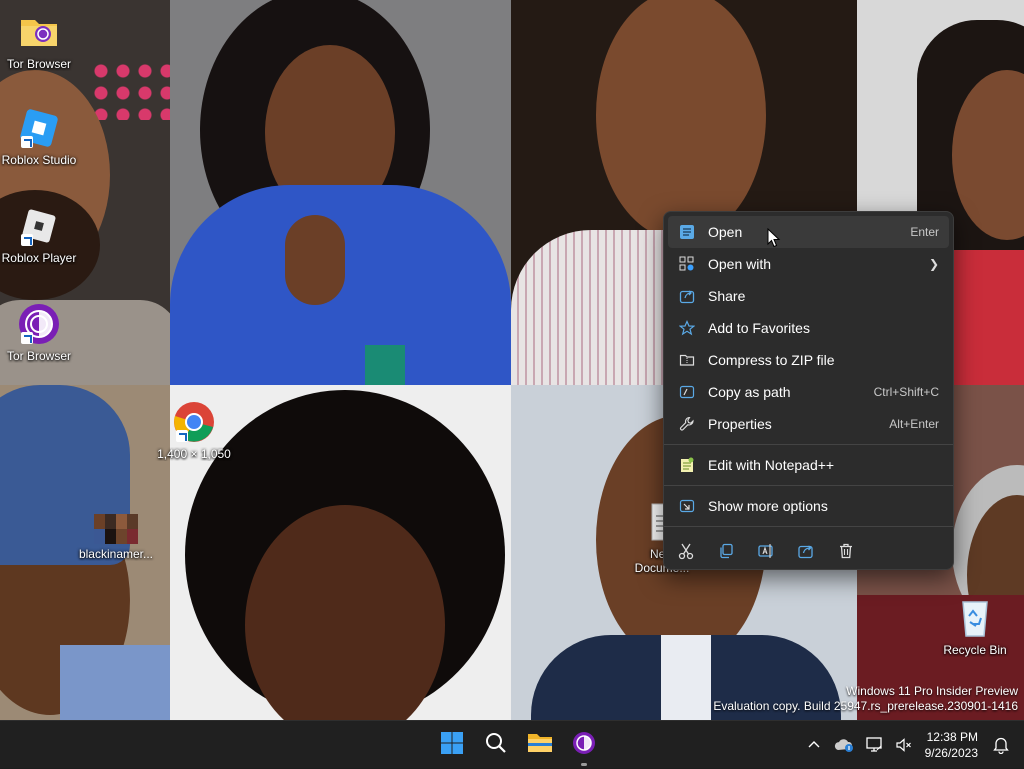  I want to click on menu-item-label: Copy as path, so click(749, 392).